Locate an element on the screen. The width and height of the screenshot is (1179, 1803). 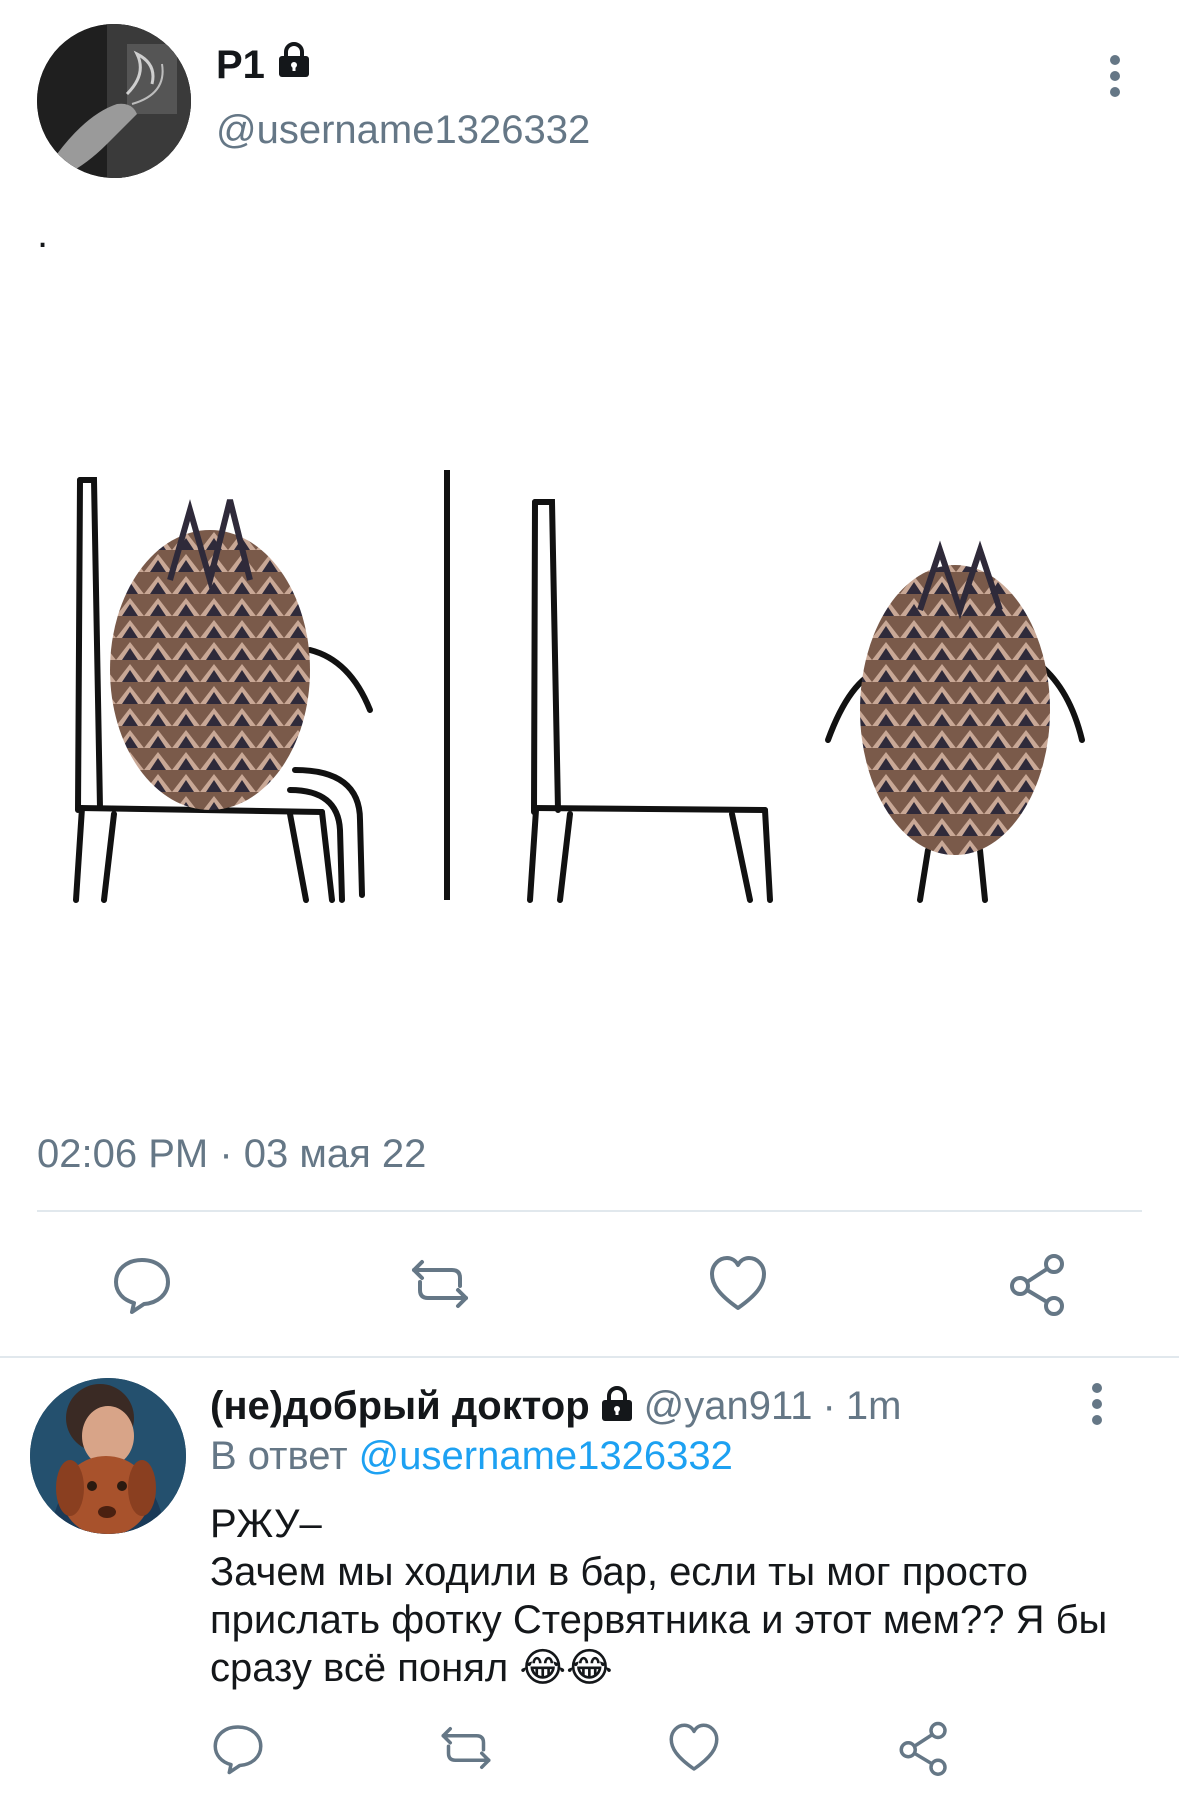
author-handle: @username1326332 is located at coordinates (403, 130).